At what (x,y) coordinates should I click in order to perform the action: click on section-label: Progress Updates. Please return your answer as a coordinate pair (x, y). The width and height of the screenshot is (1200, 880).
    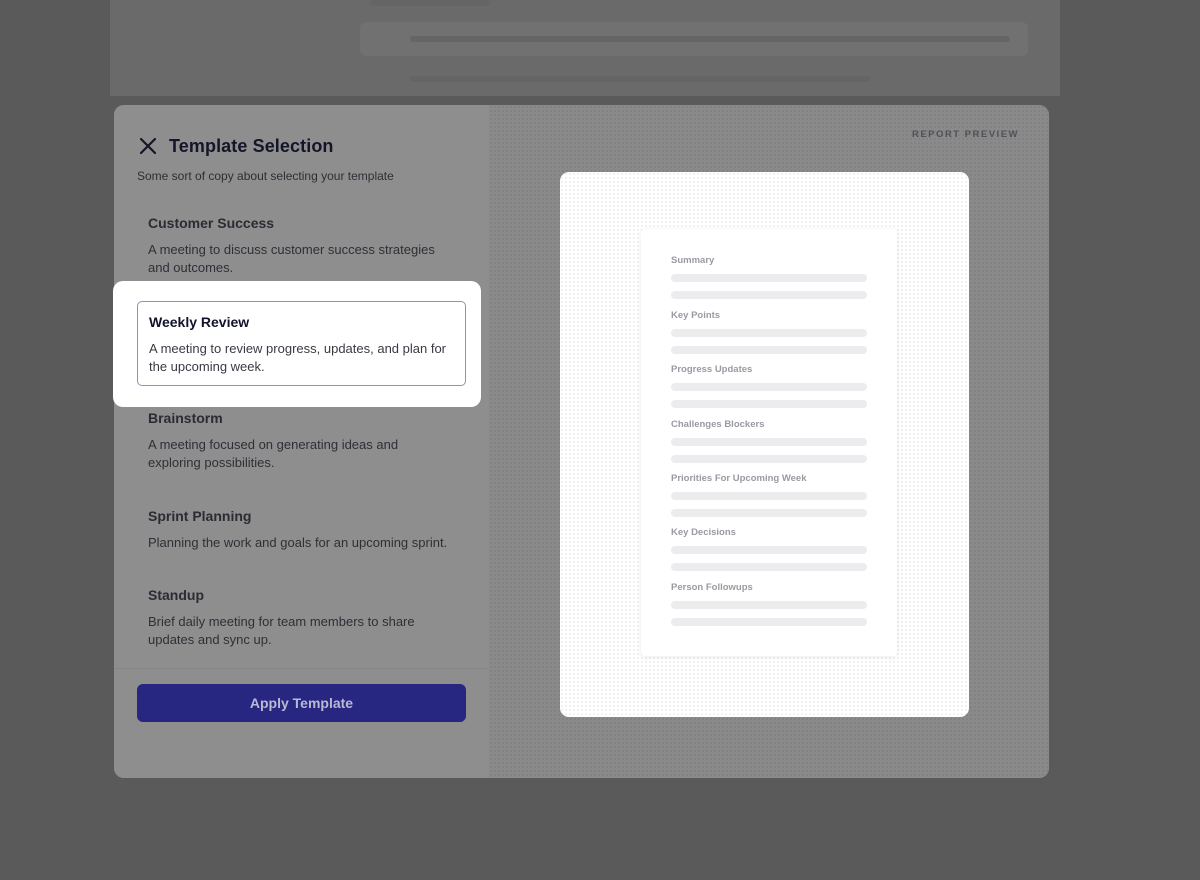
    Looking at the image, I should click on (712, 369).